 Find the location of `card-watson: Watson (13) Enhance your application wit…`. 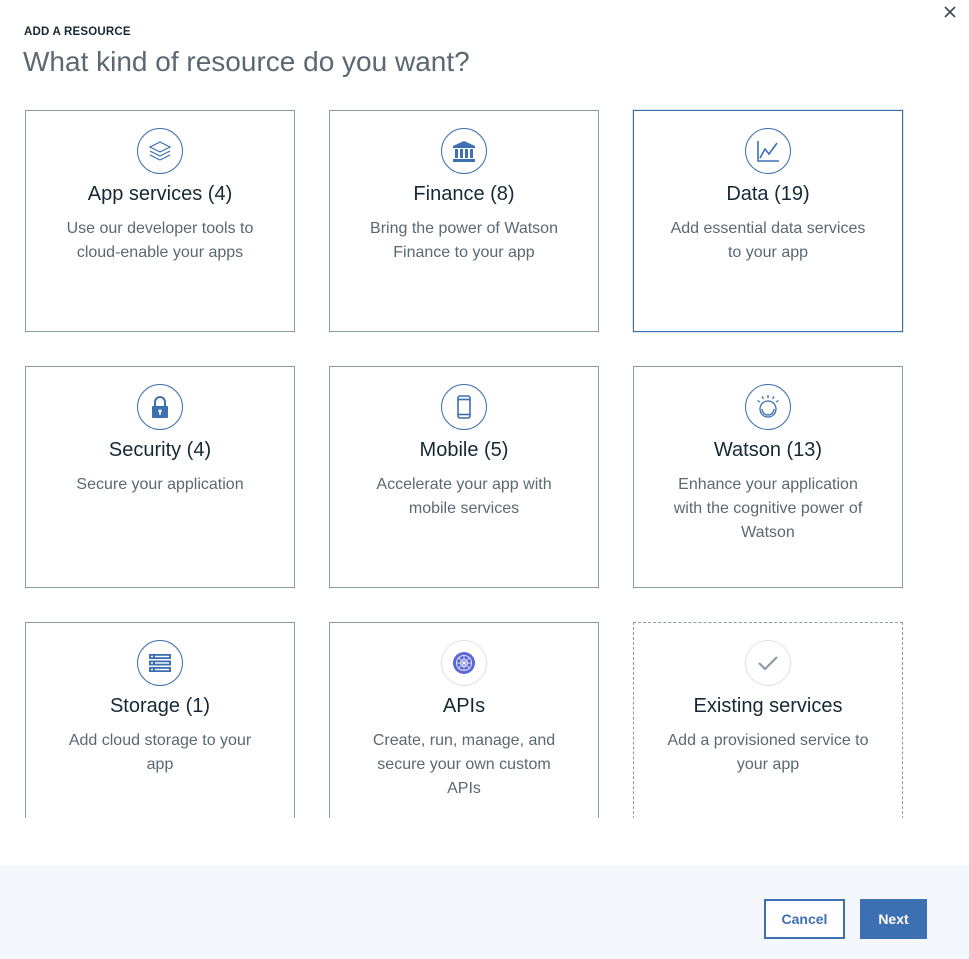

card-watson: Watson (13) Enhance your application wit… is located at coordinates (768, 477).